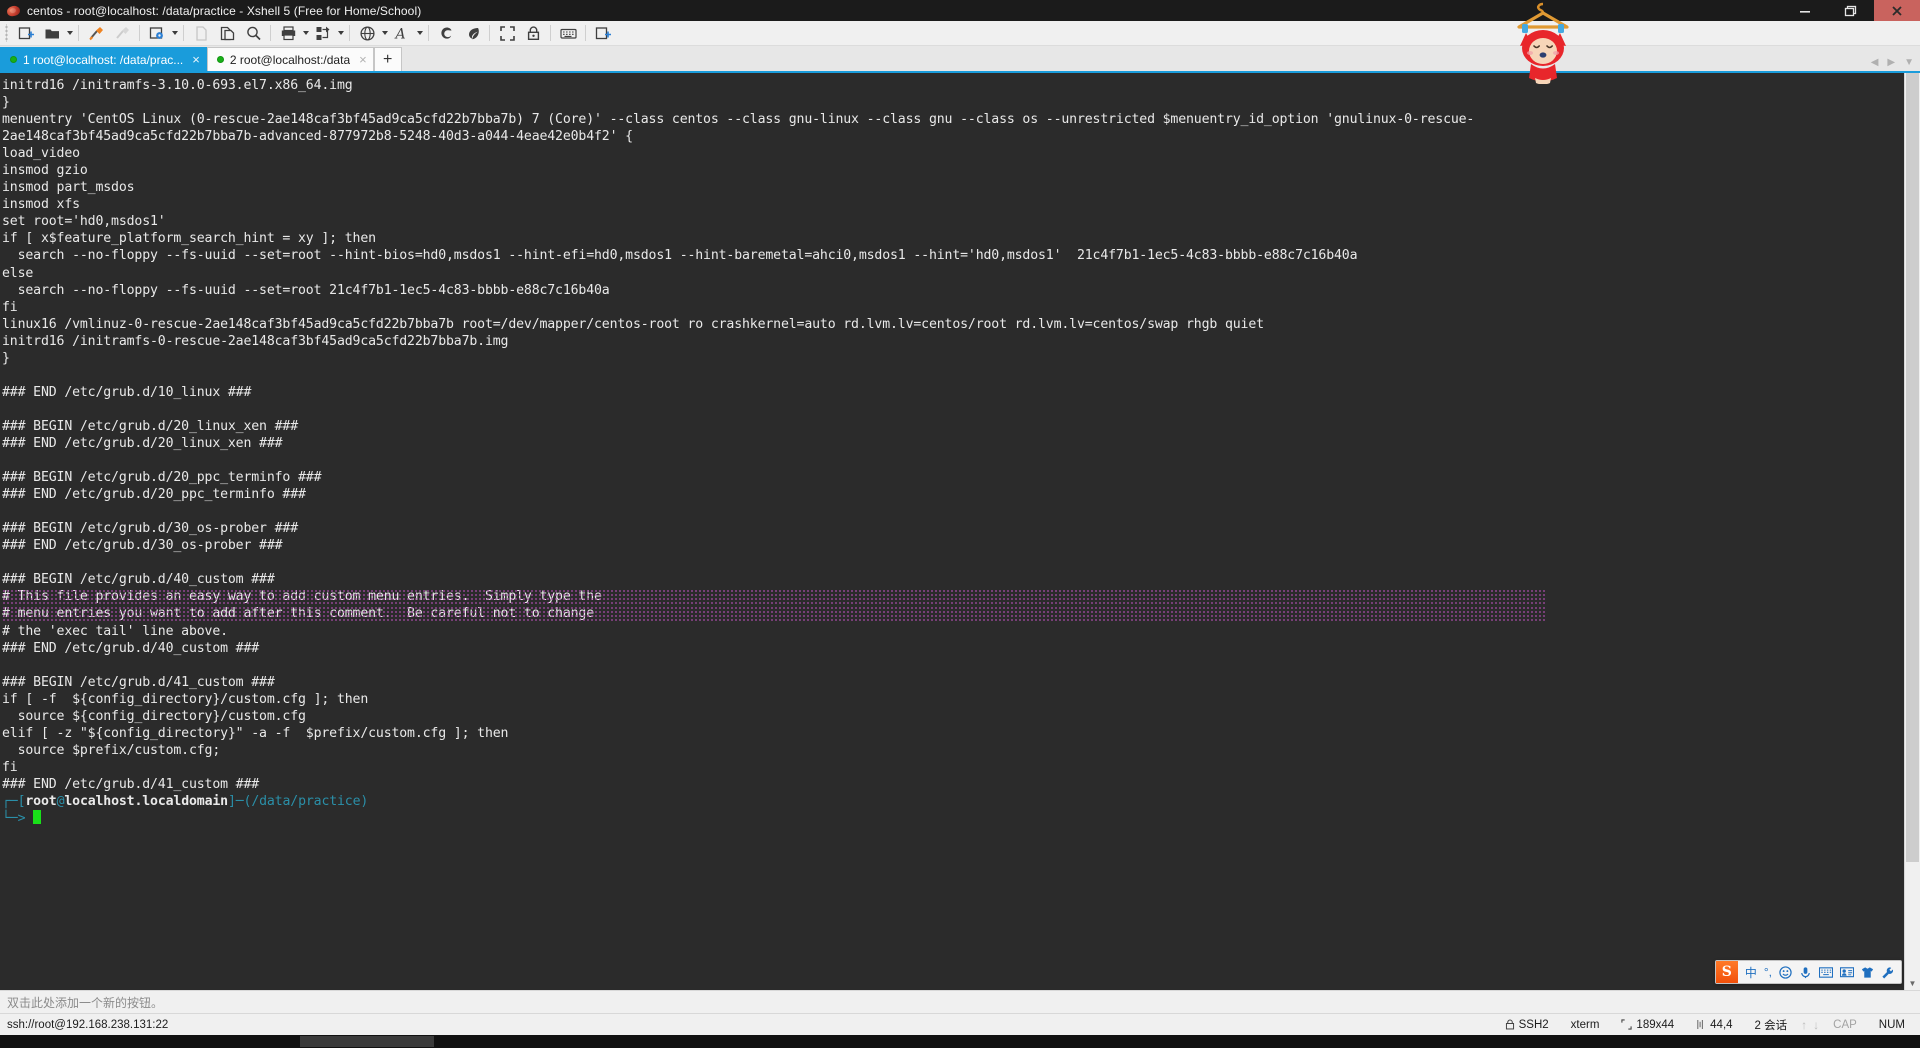  I want to click on minimize-button, so click(1805, 10).